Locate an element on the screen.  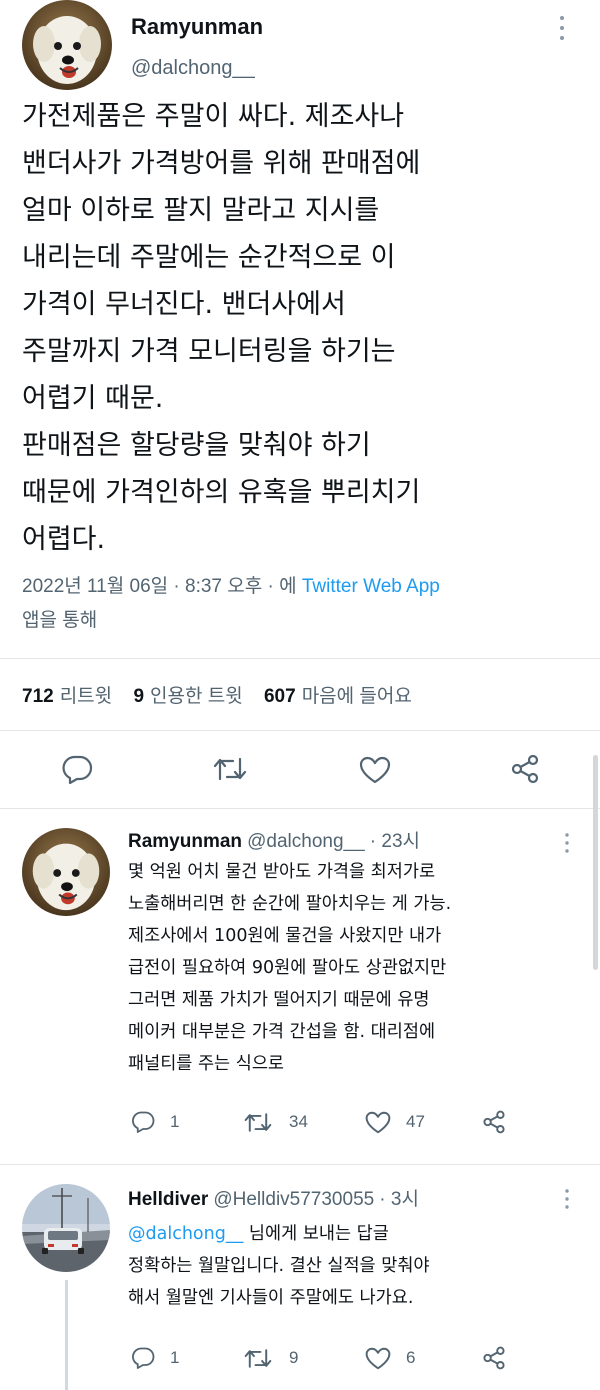
reply-text-line: 메이커 대부분은 가격 간섭을 함. 대리점에 is located at coordinates (282, 1032).